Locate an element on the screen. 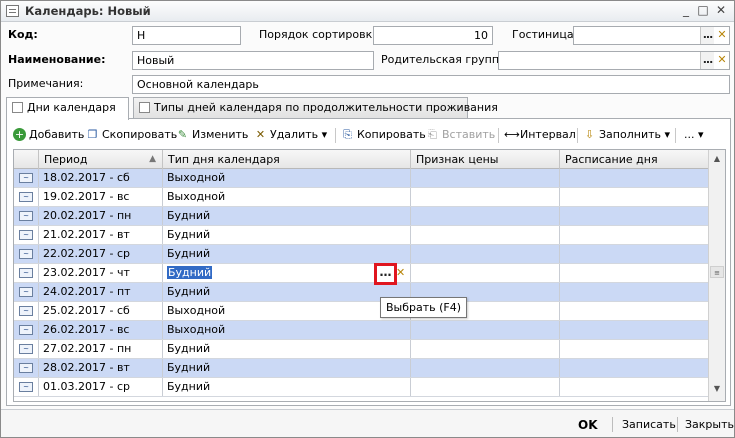  add-button: + Добавить is located at coordinates (48, 135).